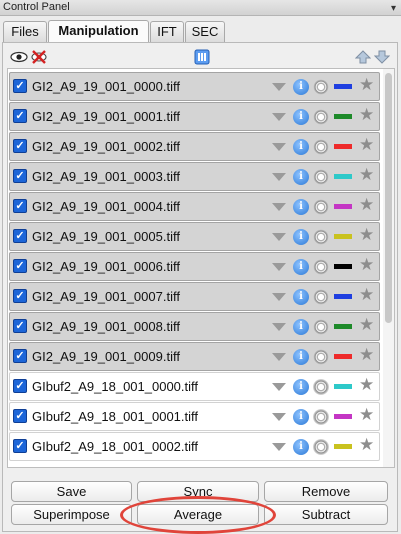 The image size is (401, 534). What do you see at coordinates (167, 31) in the screenshot?
I see `tab-ift: IFT` at bounding box center [167, 31].